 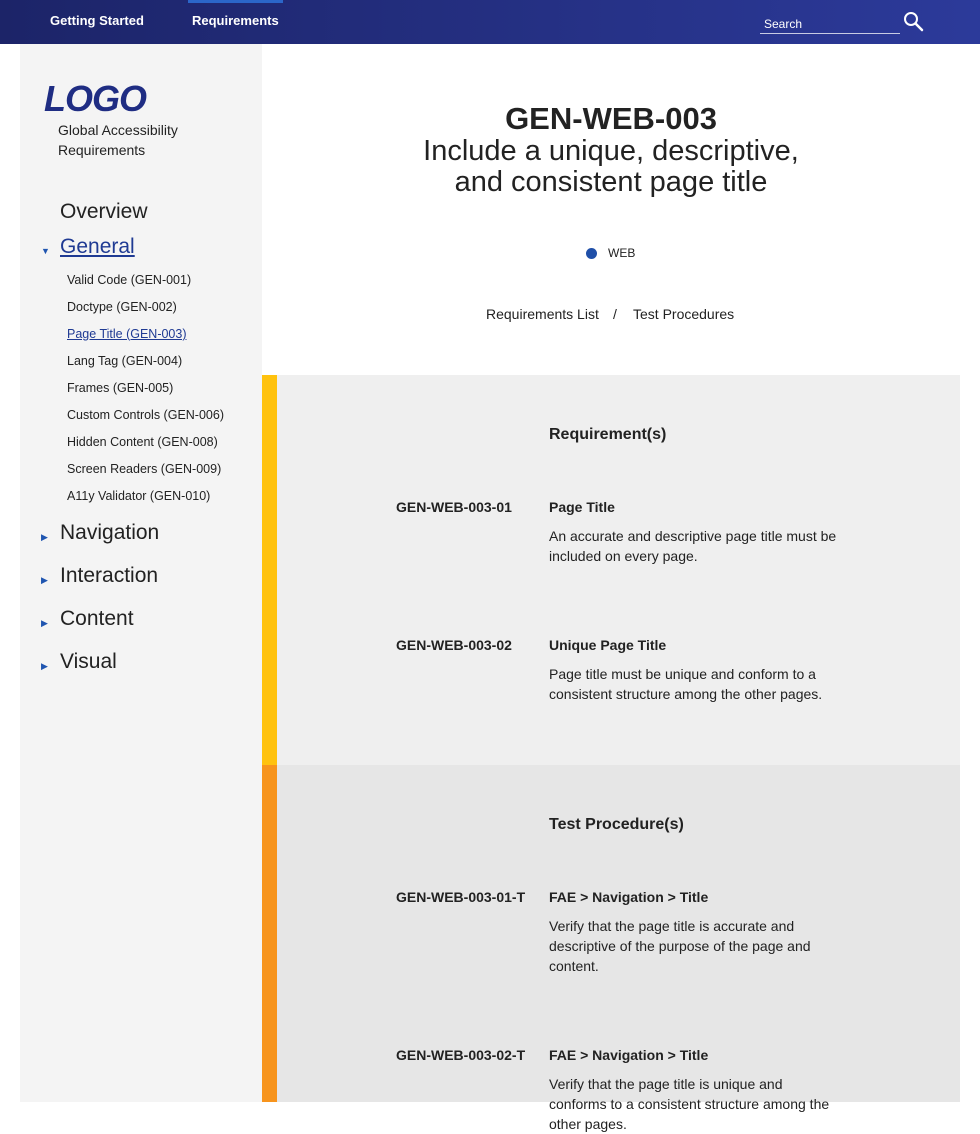 I want to click on requirements-accent-bar, so click(x=269, y=570).